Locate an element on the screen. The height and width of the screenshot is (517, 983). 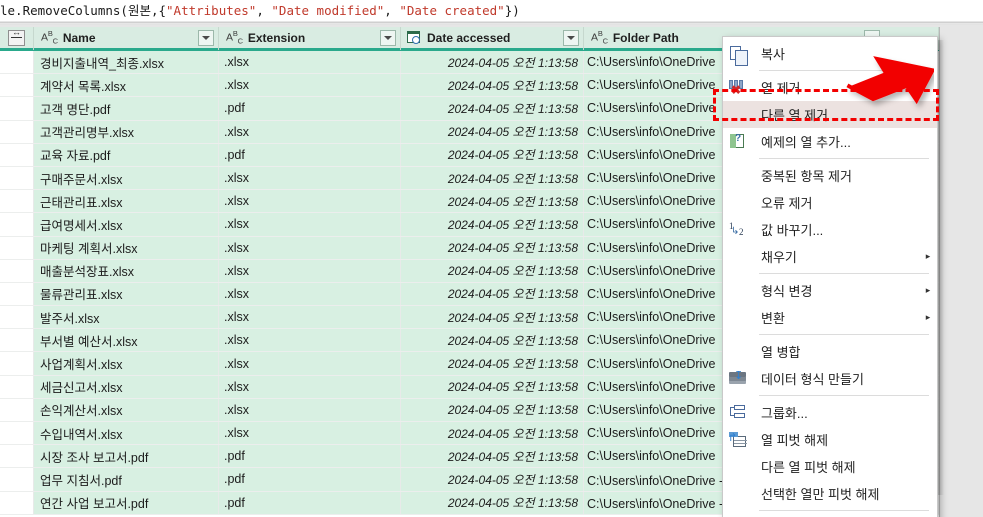
filter-dropdown-name is located at coordinates (206, 37).